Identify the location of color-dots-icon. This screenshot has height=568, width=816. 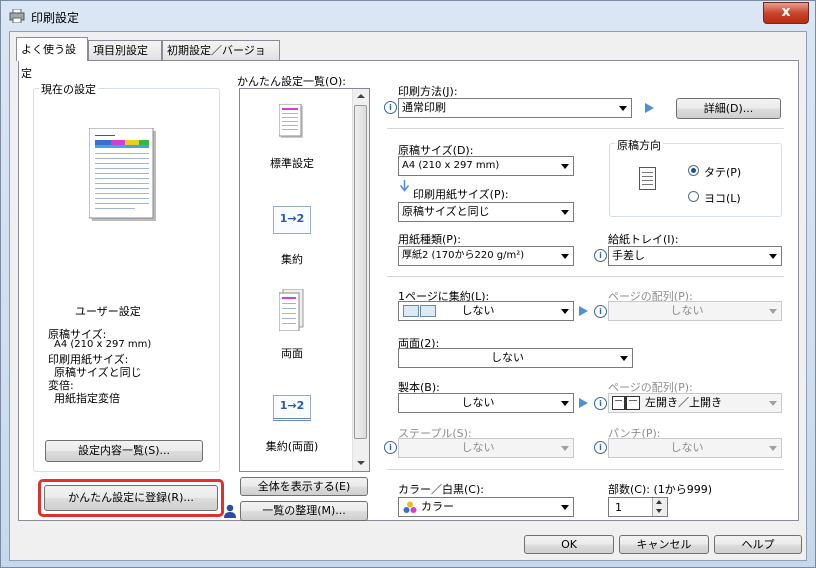
(410, 507).